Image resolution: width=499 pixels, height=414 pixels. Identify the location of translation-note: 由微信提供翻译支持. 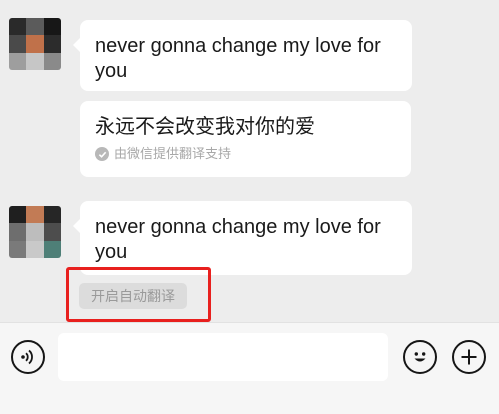
(246, 154).